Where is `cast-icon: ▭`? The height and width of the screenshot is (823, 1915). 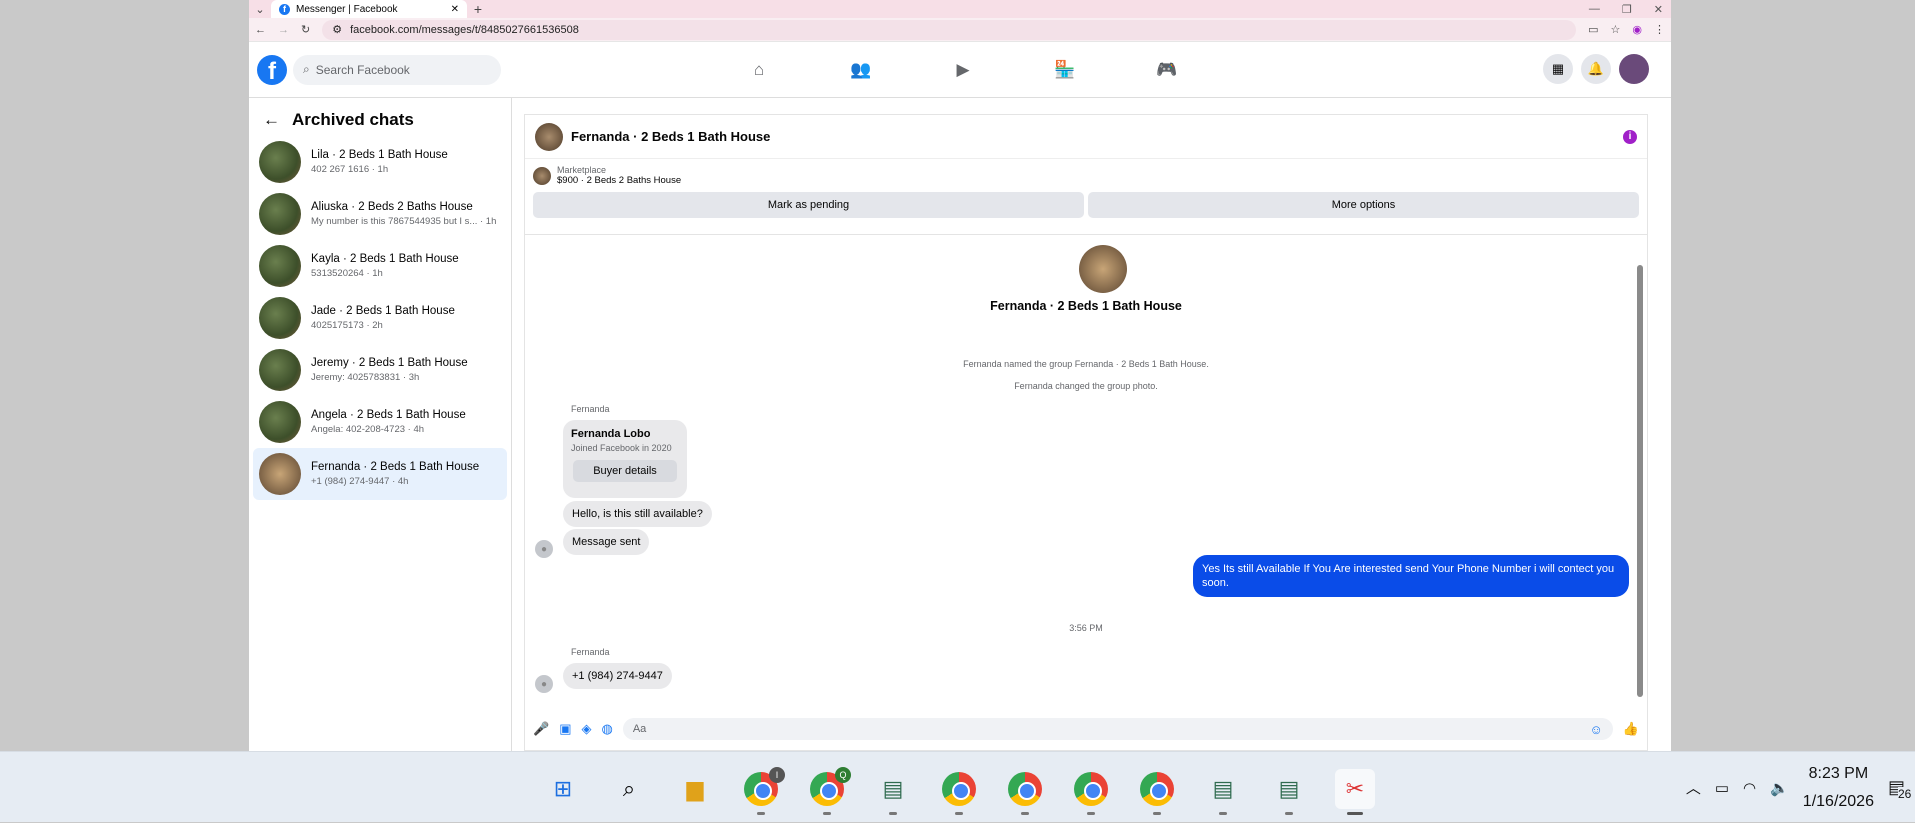 cast-icon: ▭ is located at coordinates (1593, 29).